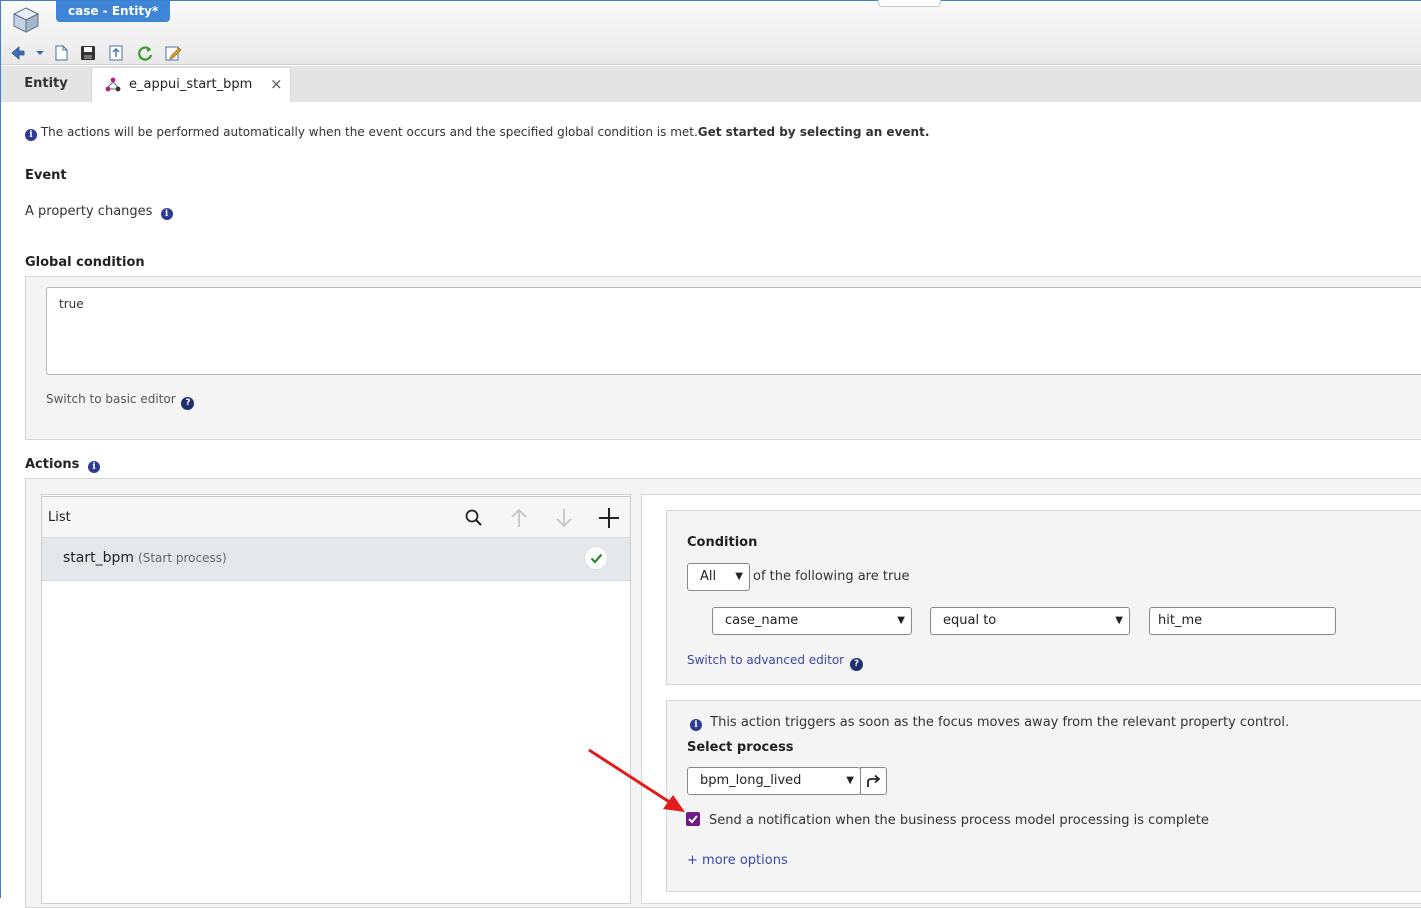 Image resolution: width=1421 pixels, height=908 pixels. I want to click on title-bar, so click(711, 33).